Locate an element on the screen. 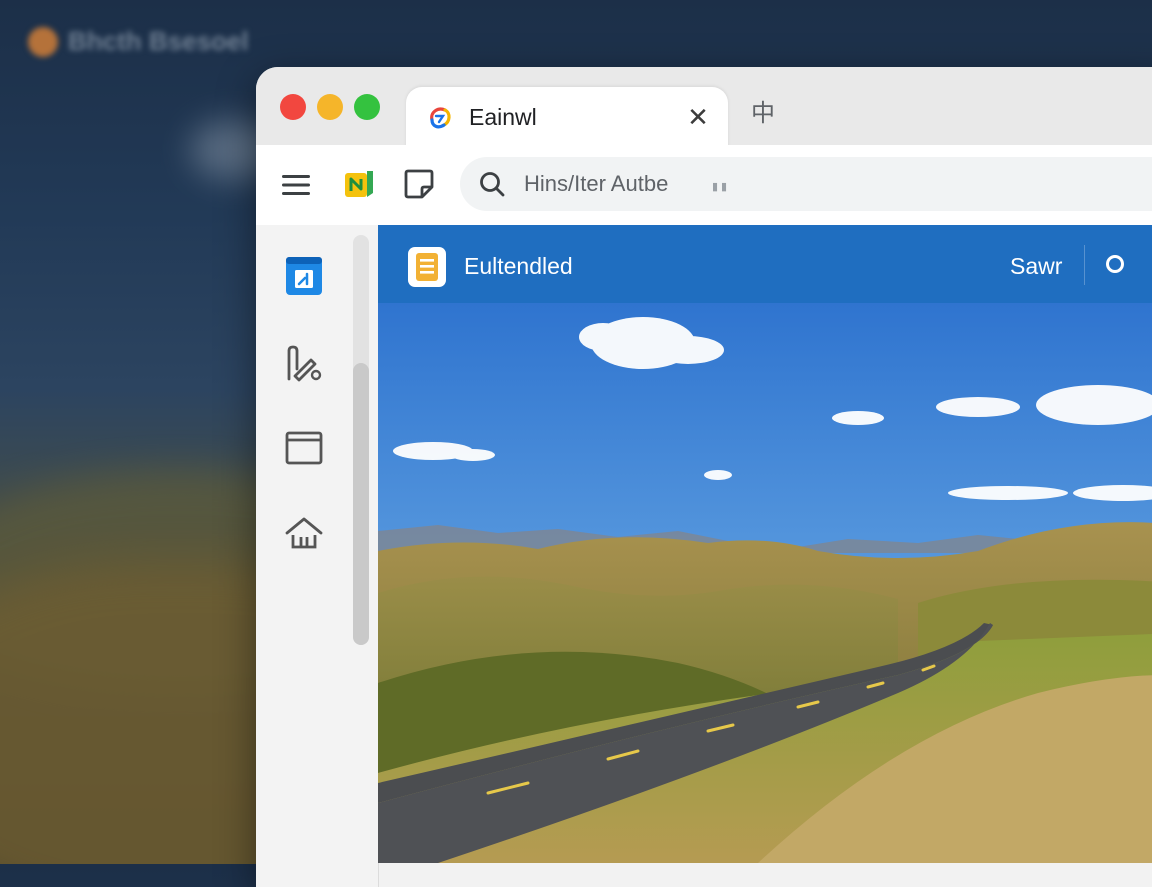  window-minimize-button is located at coordinates (330, 107).